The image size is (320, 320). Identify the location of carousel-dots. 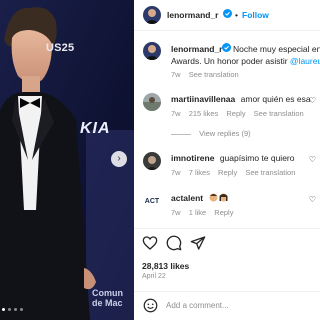
(12, 309).